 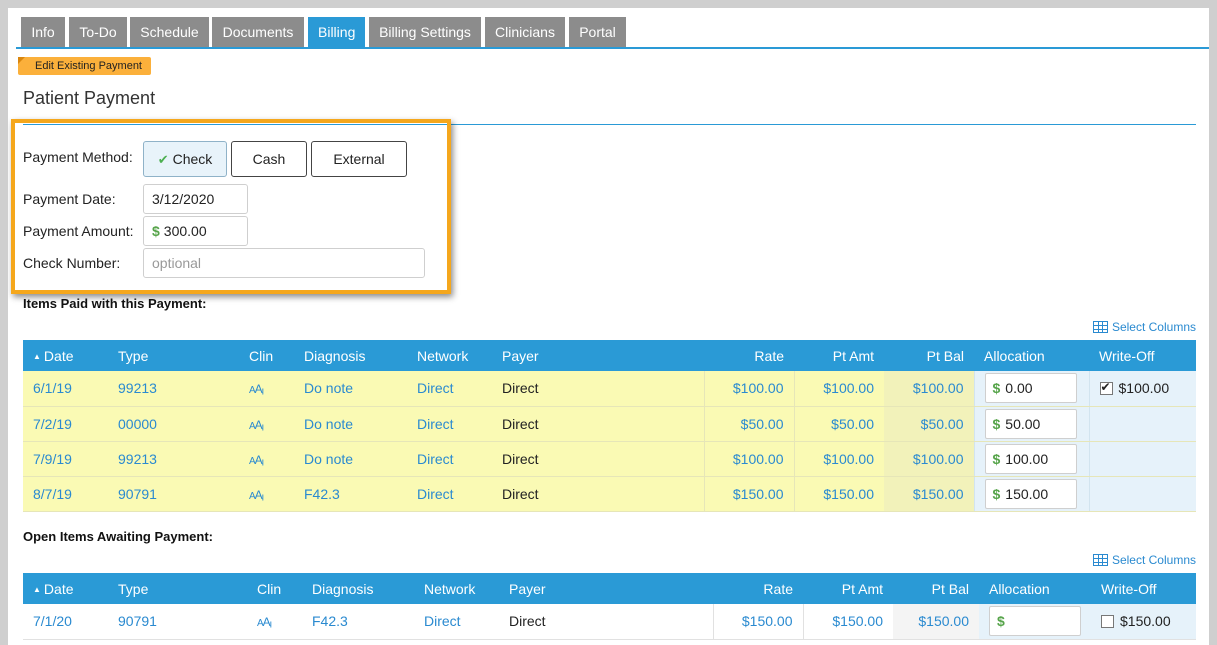 I want to click on tab-to-do: To-Do, so click(x=98, y=32).